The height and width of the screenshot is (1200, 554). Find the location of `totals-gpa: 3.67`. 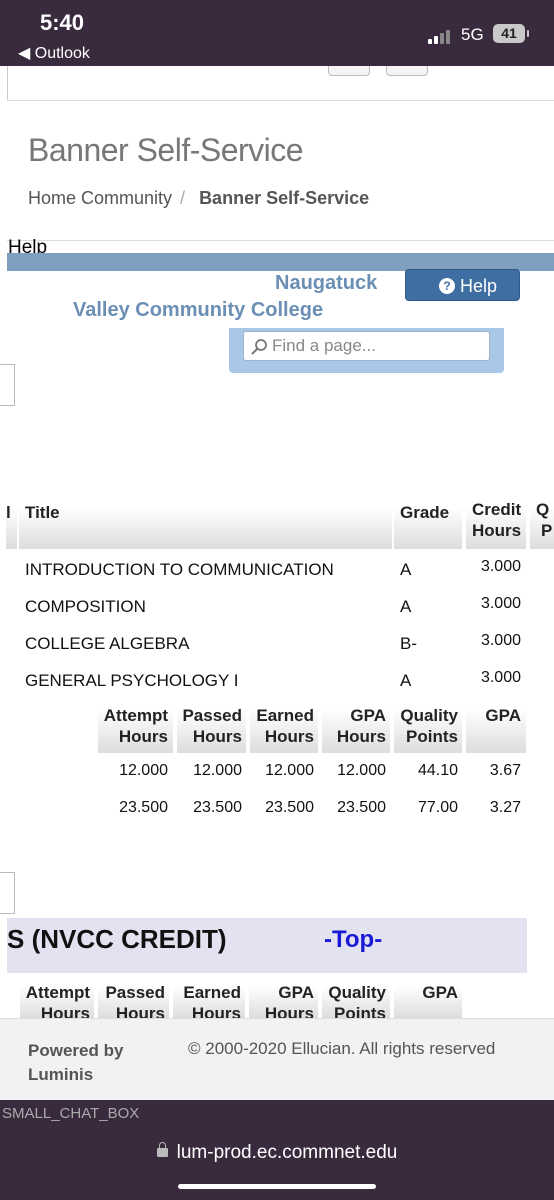

totals-gpa: 3.67 is located at coordinates (505, 770).